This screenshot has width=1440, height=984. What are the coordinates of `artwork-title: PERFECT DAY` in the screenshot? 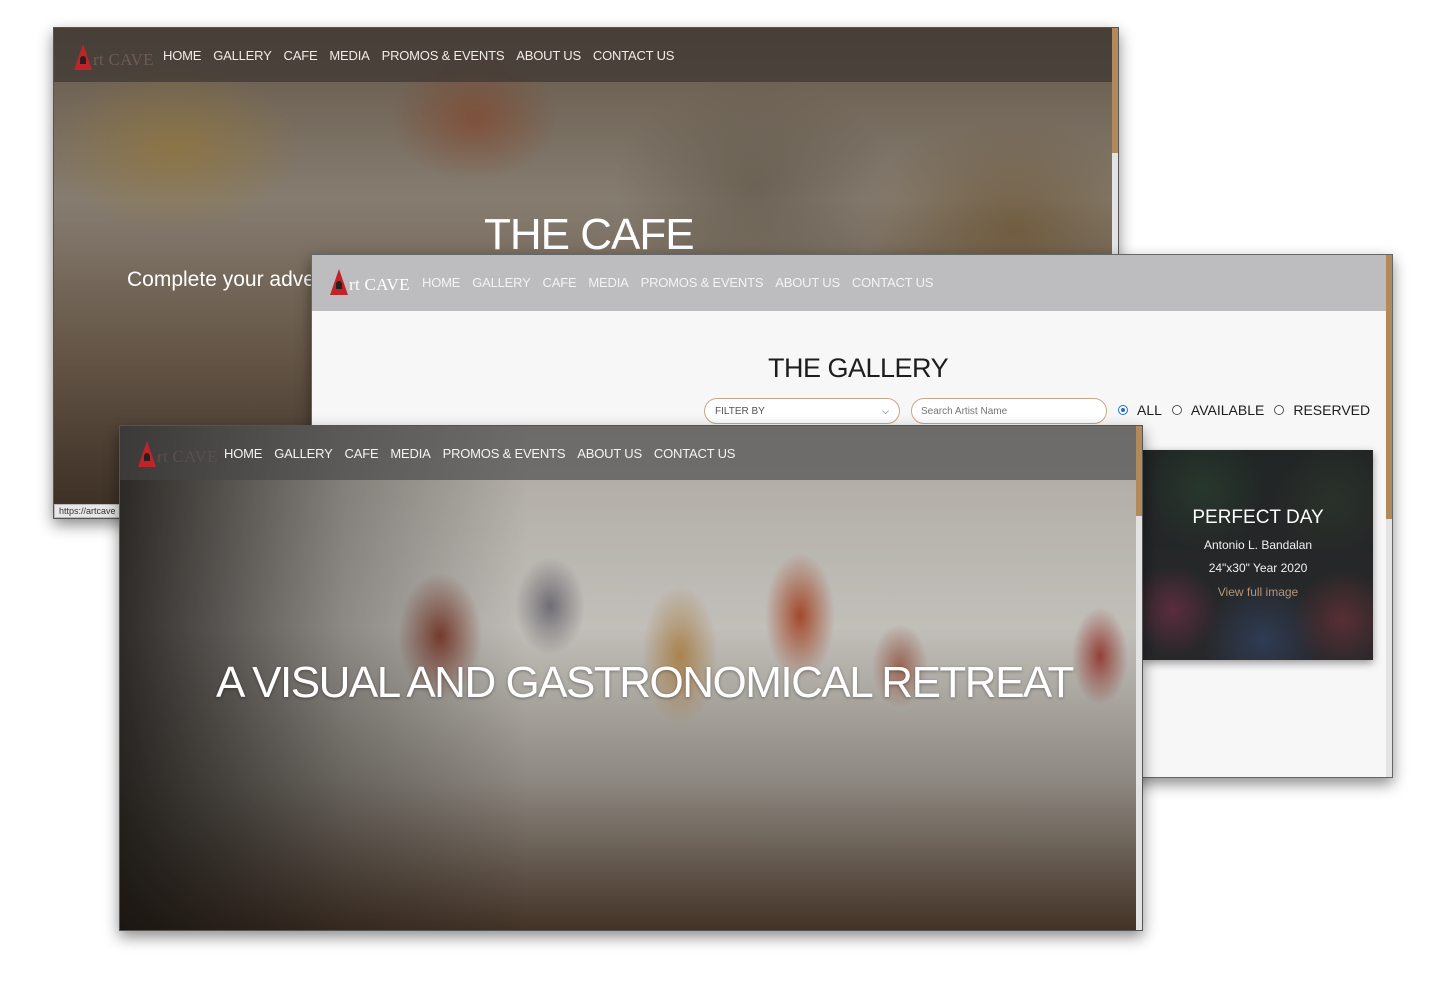 It's located at (1258, 517).